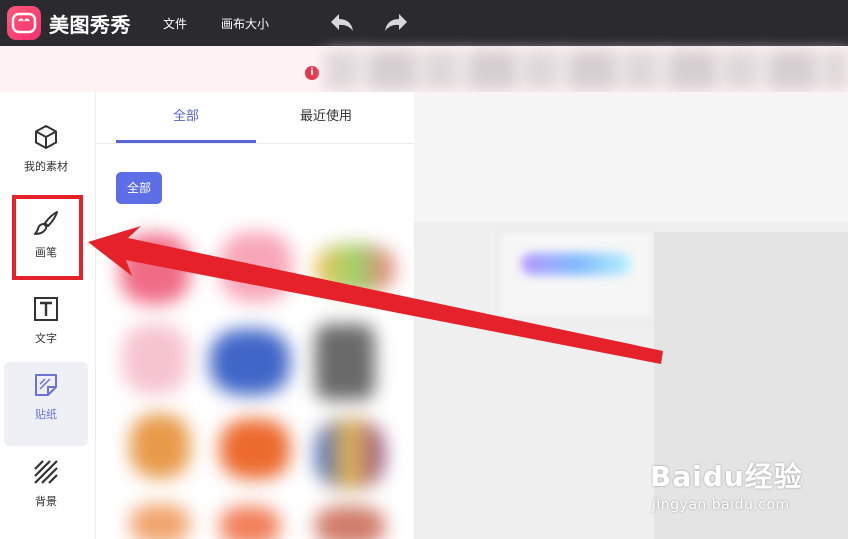 This screenshot has width=848, height=539. Describe the element at coordinates (721, 505) in the screenshot. I see `watermark-url: jingyan.baidu.com` at that location.